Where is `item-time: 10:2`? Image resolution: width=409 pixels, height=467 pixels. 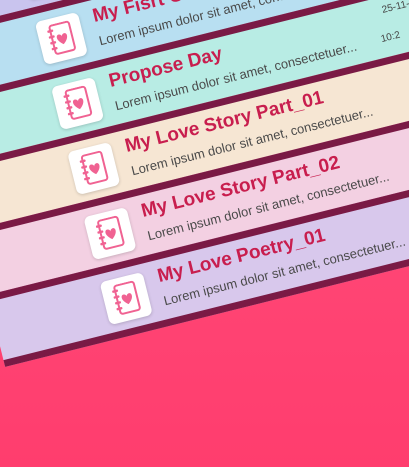 item-time: 10:2 is located at coordinates (390, 37).